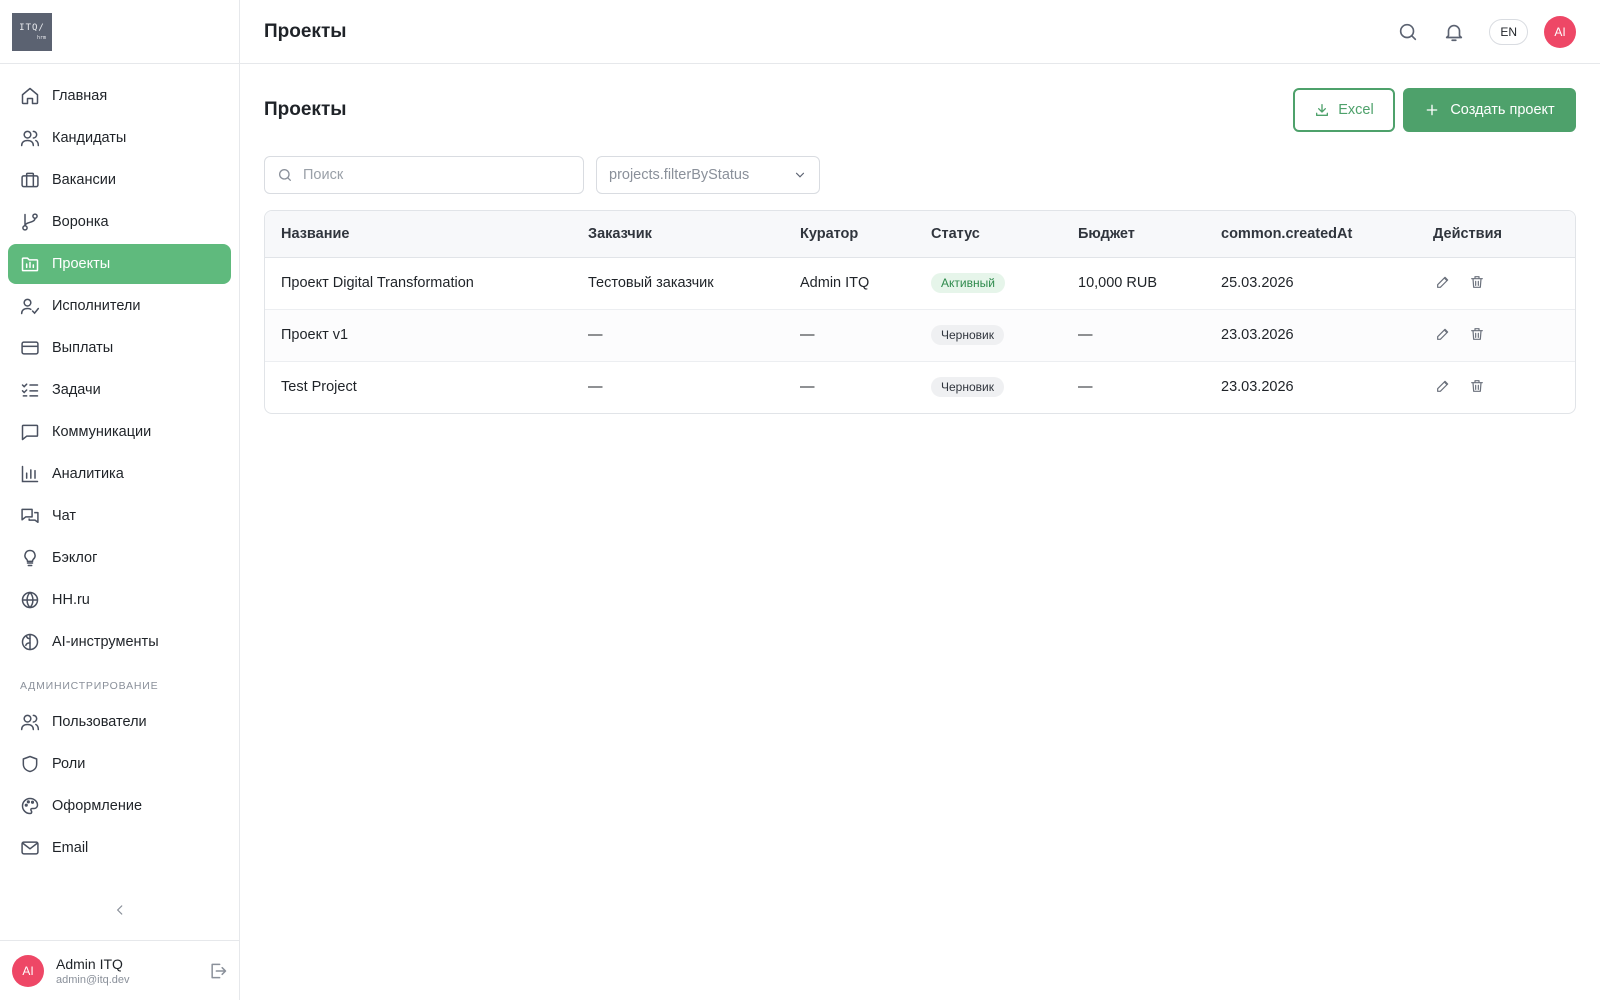  What do you see at coordinates (105, 642) in the screenshot?
I see `sidebar-item-label: AI-инструменты` at bounding box center [105, 642].